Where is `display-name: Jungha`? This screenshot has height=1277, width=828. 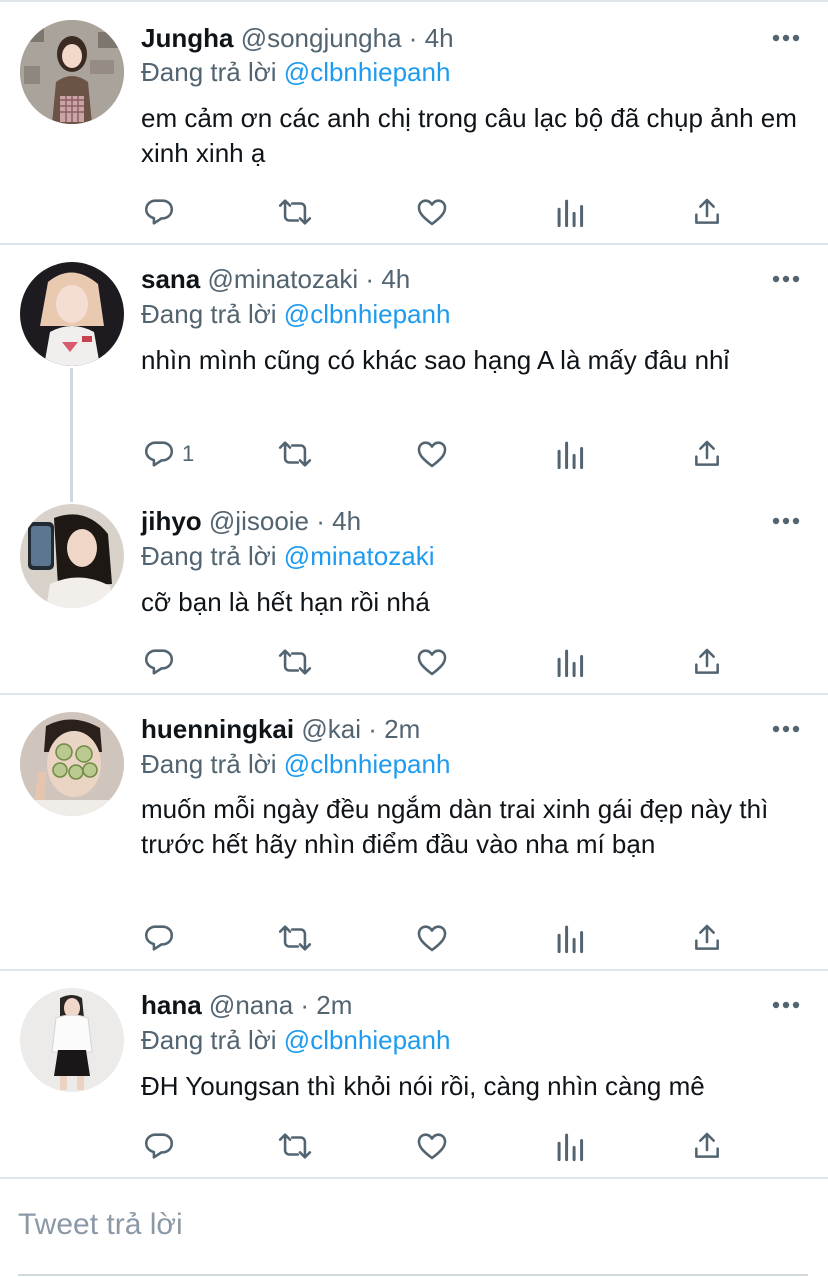 display-name: Jungha is located at coordinates (187, 38).